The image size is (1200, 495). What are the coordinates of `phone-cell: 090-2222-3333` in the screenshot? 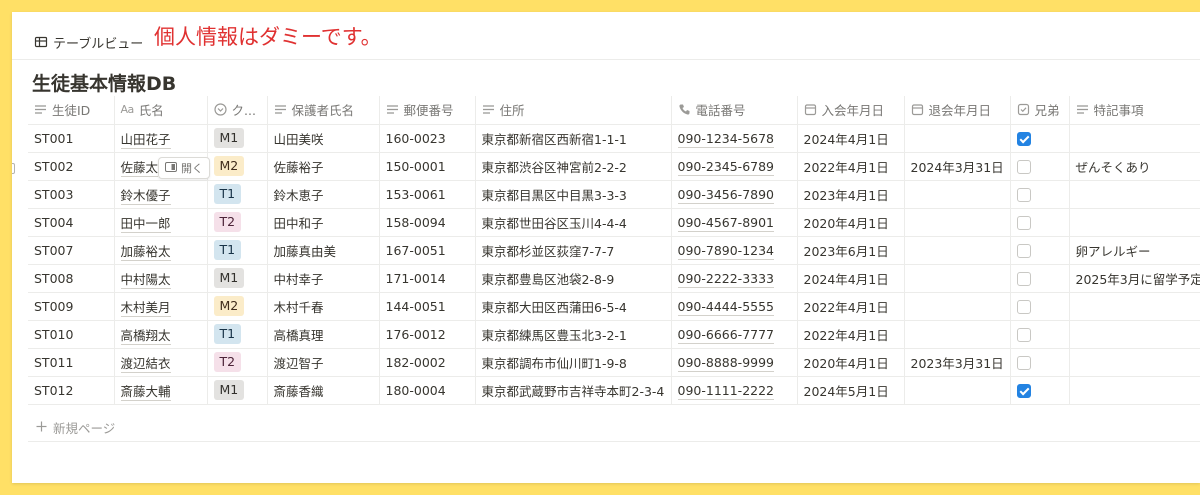 It's located at (734, 278).